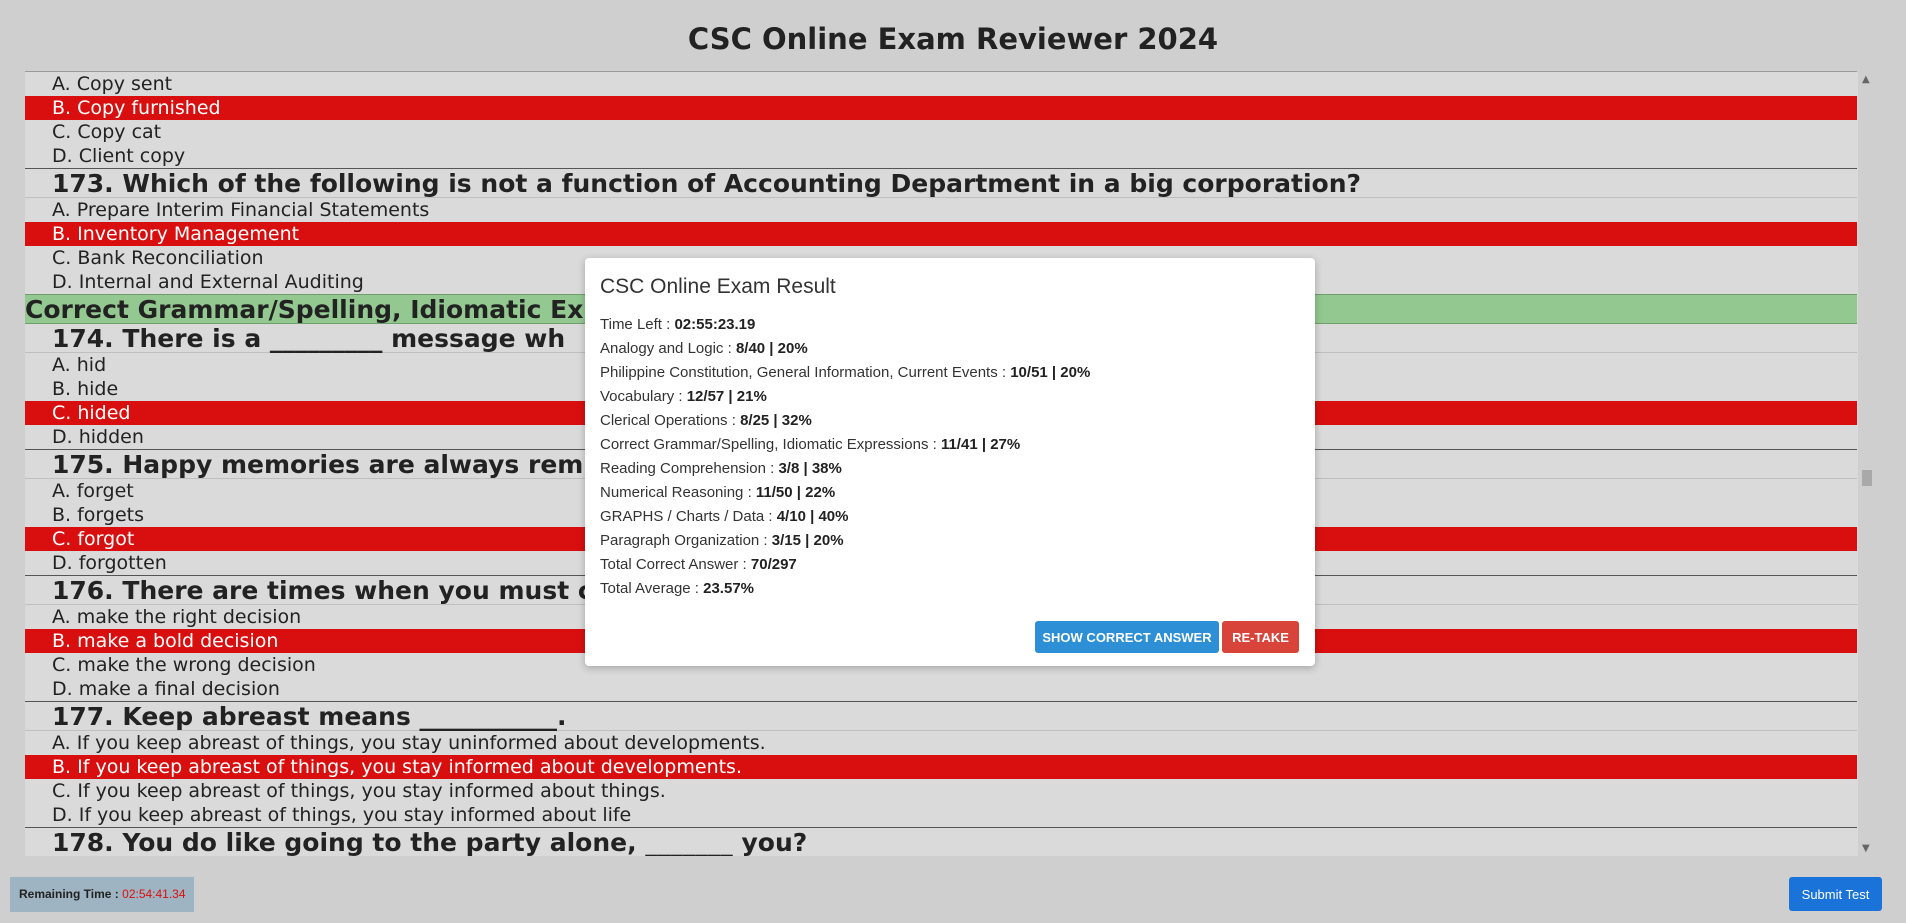 This screenshot has height=923, width=1906. What do you see at coordinates (1867, 478) in the screenshot?
I see `scroll-thumb` at bounding box center [1867, 478].